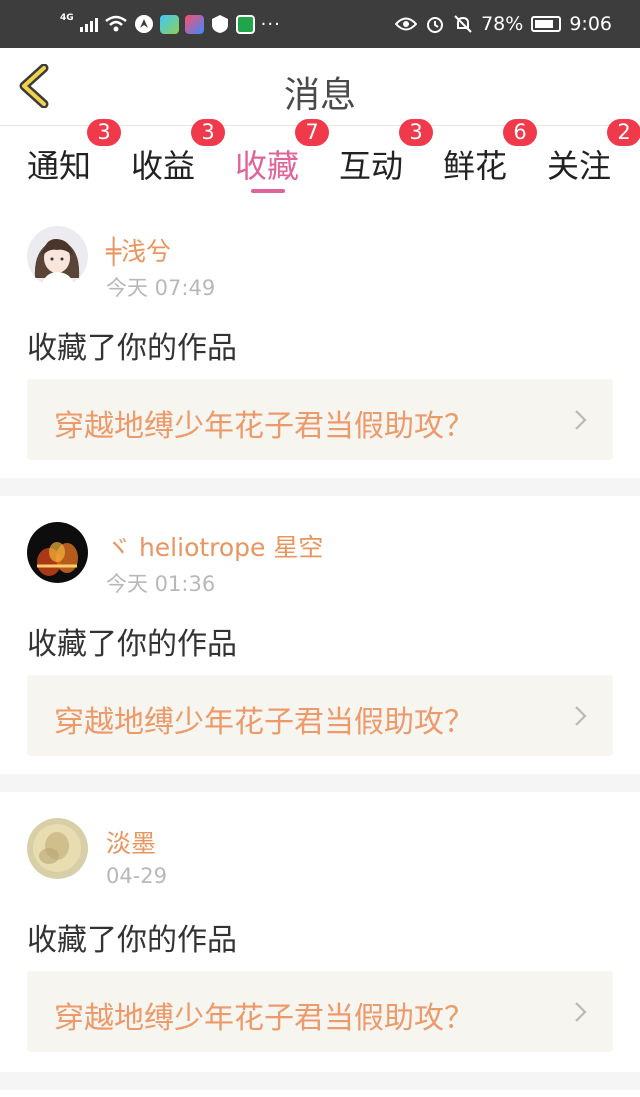 The width and height of the screenshot is (640, 1097). I want to click on username: ╪浅兮, so click(138, 250).